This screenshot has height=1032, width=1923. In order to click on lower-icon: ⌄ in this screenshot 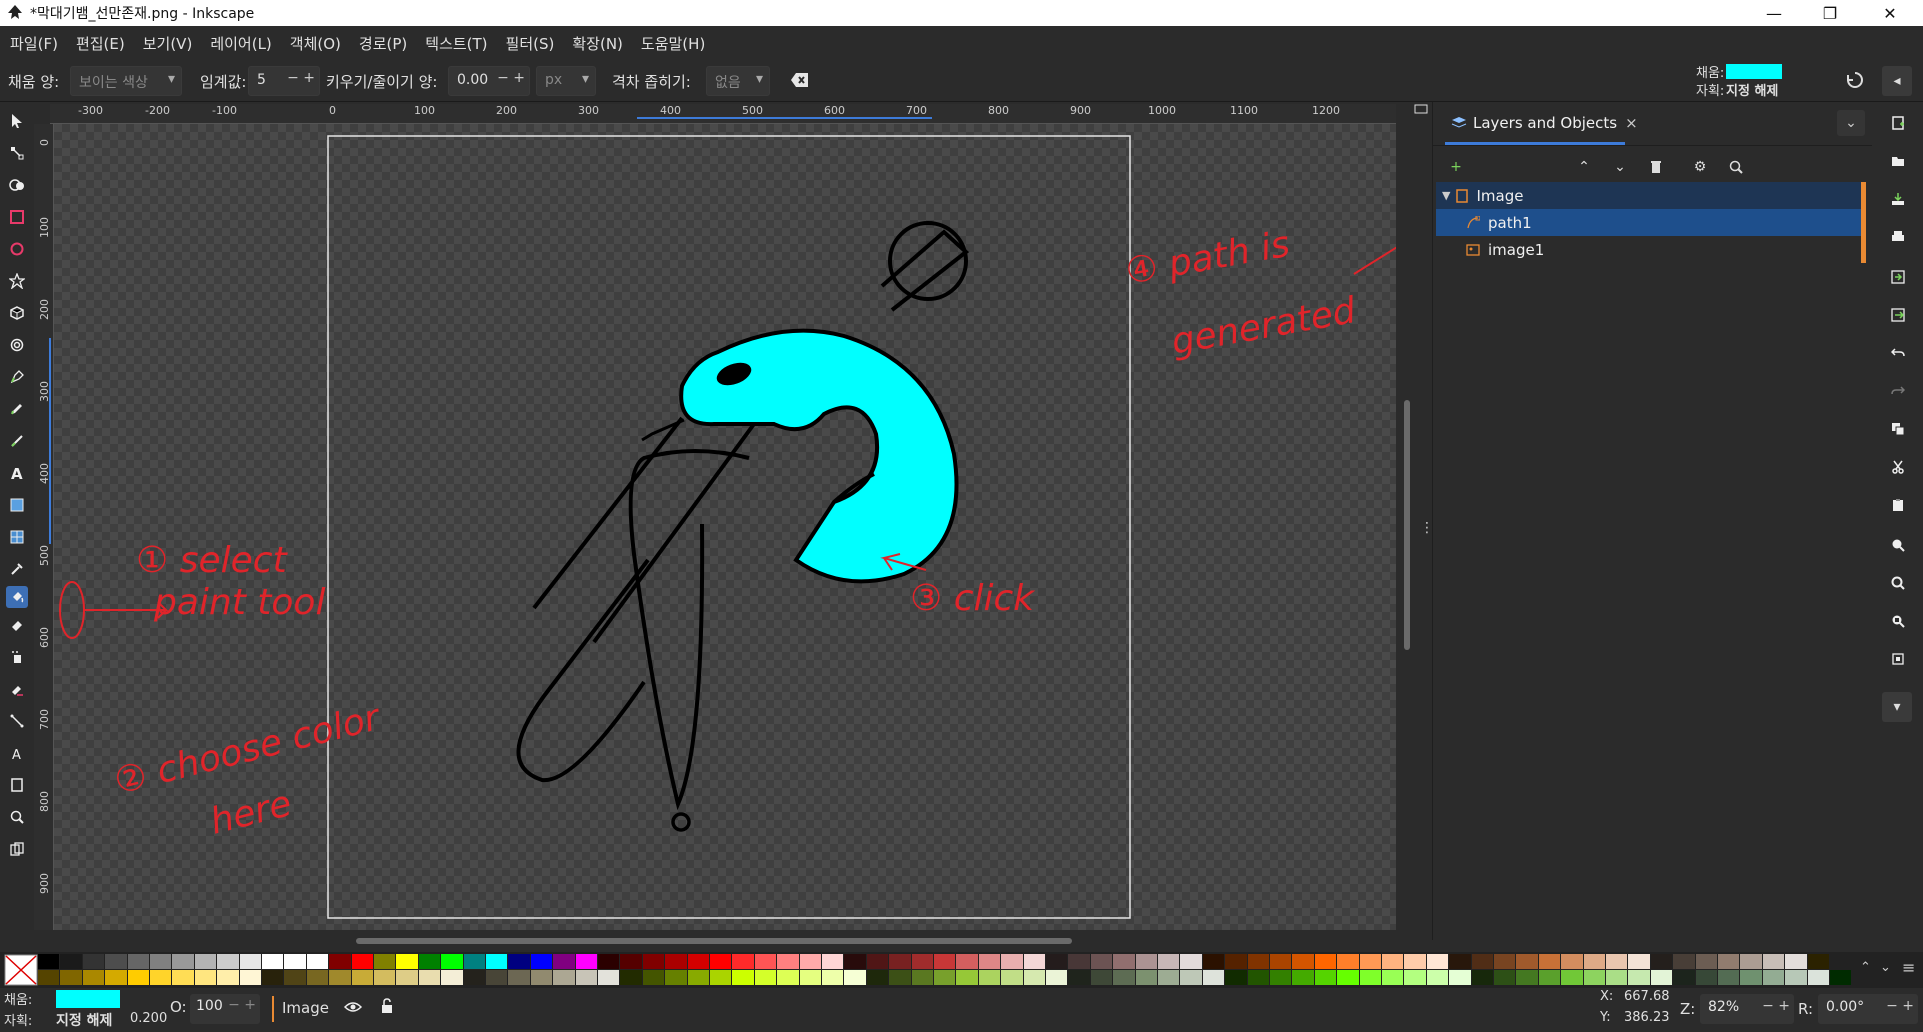, I will do `click(1620, 167)`.